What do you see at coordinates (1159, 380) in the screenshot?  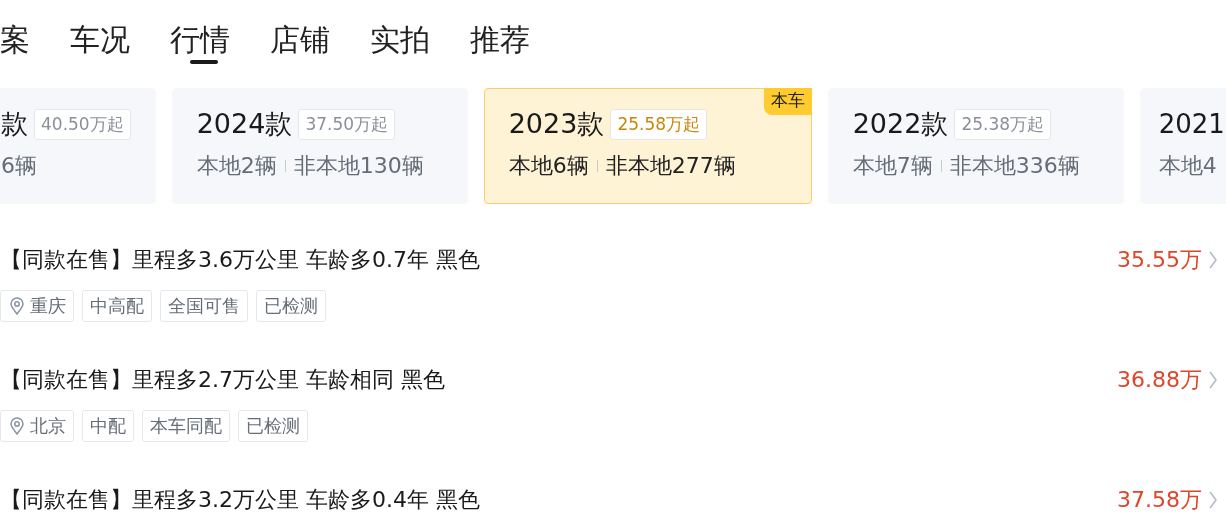 I see `listing-price: 36.88万` at bounding box center [1159, 380].